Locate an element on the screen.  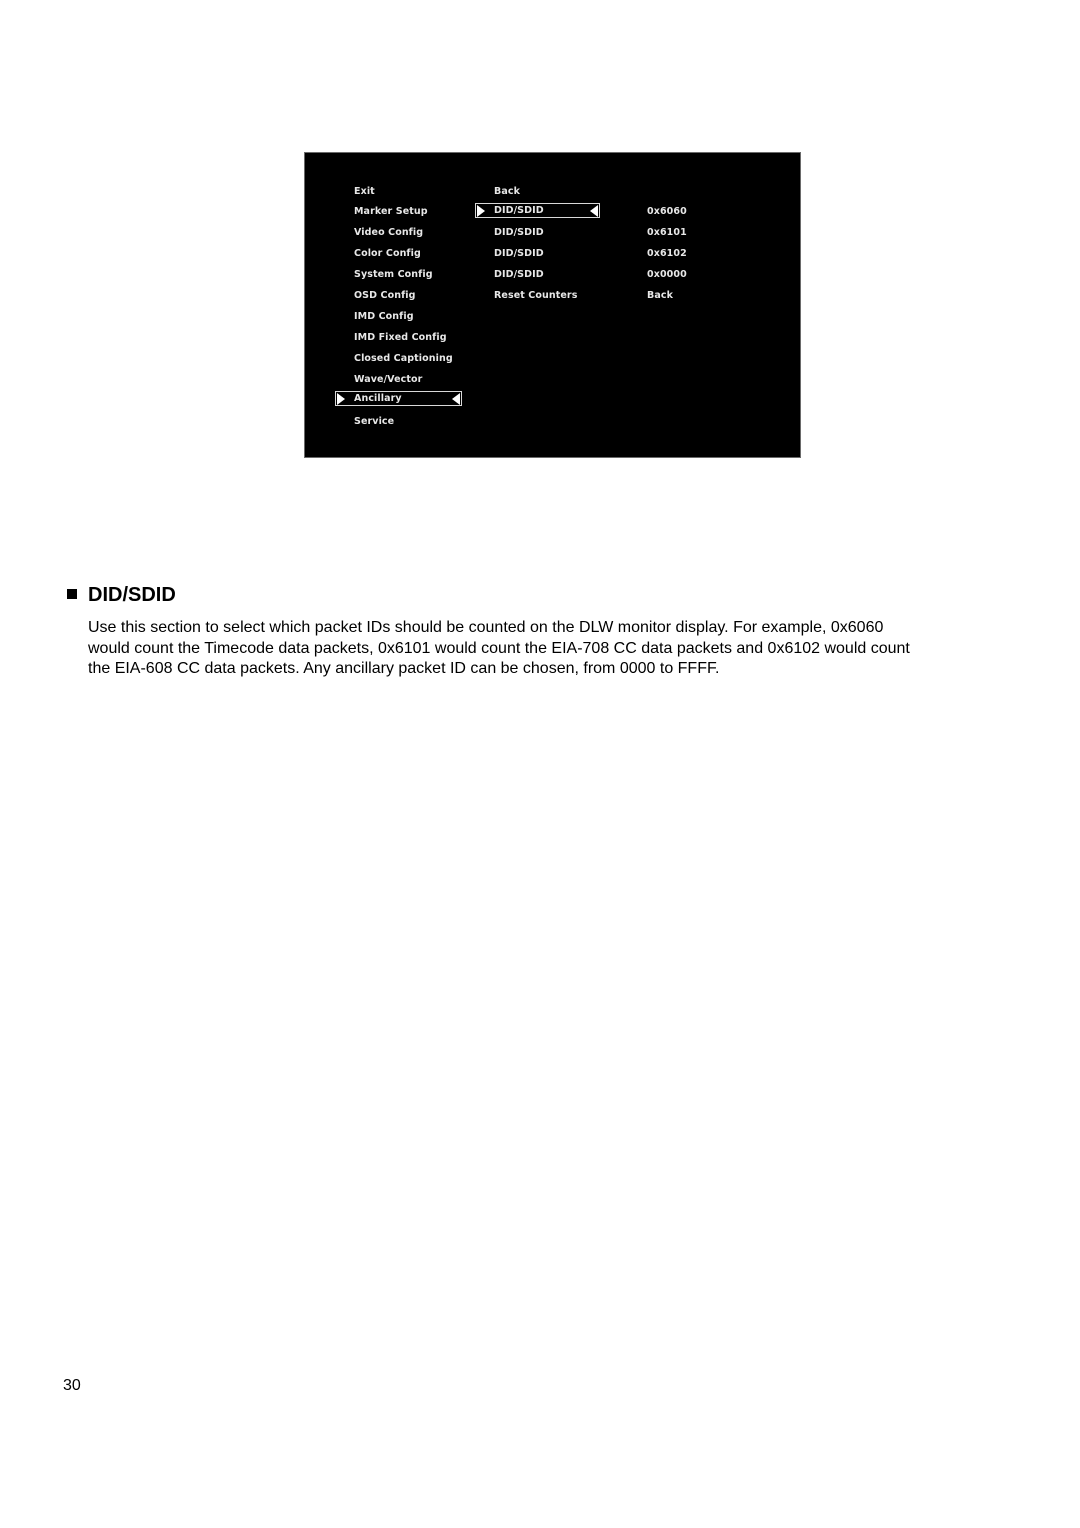
main-menu-item-wave-vector: Wave/Vector is located at coordinates (388, 380).